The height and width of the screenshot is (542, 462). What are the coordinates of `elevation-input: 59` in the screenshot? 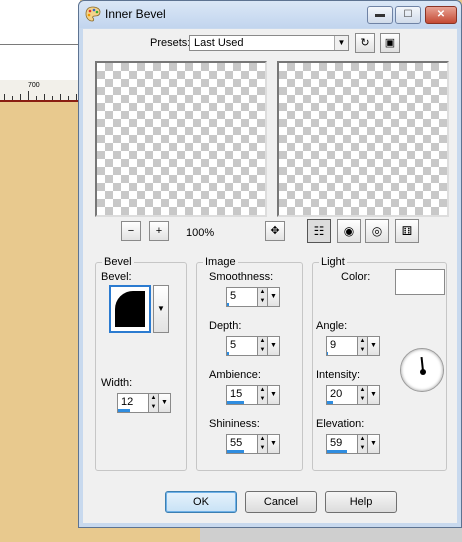 It's located at (342, 444).